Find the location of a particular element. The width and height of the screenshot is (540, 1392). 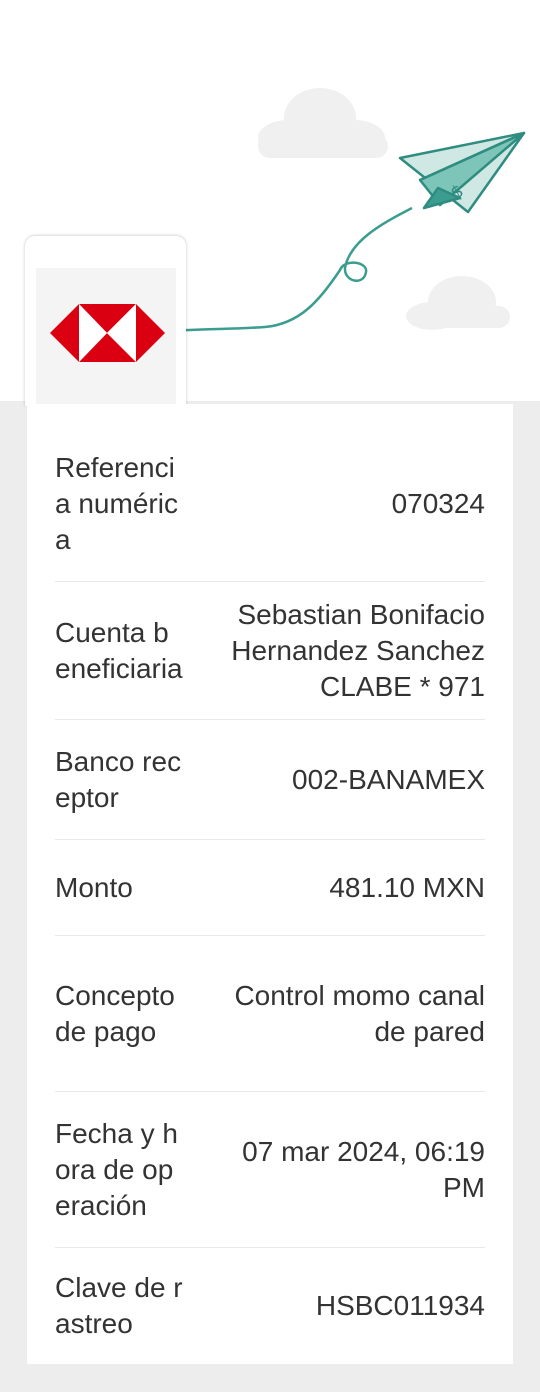

detail-label: Banco receptor is located at coordinates (118, 779).